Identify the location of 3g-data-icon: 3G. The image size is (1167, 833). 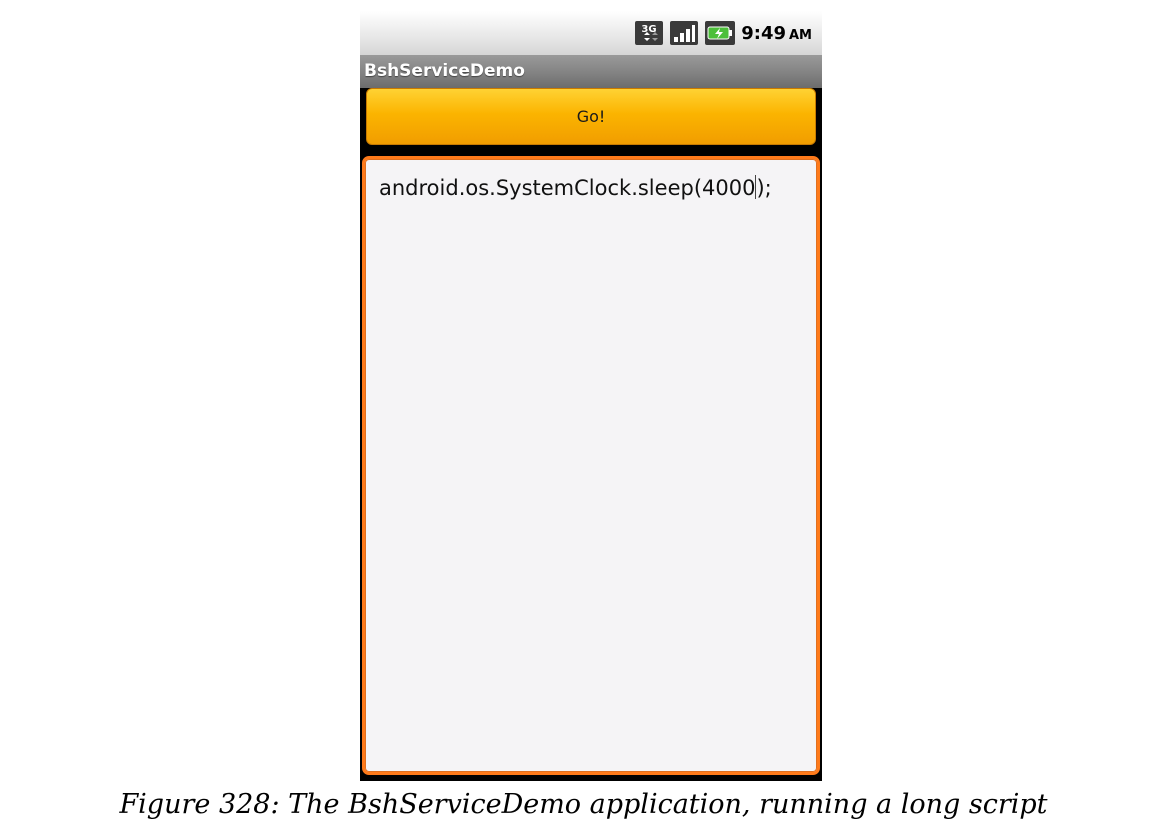
(649, 33).